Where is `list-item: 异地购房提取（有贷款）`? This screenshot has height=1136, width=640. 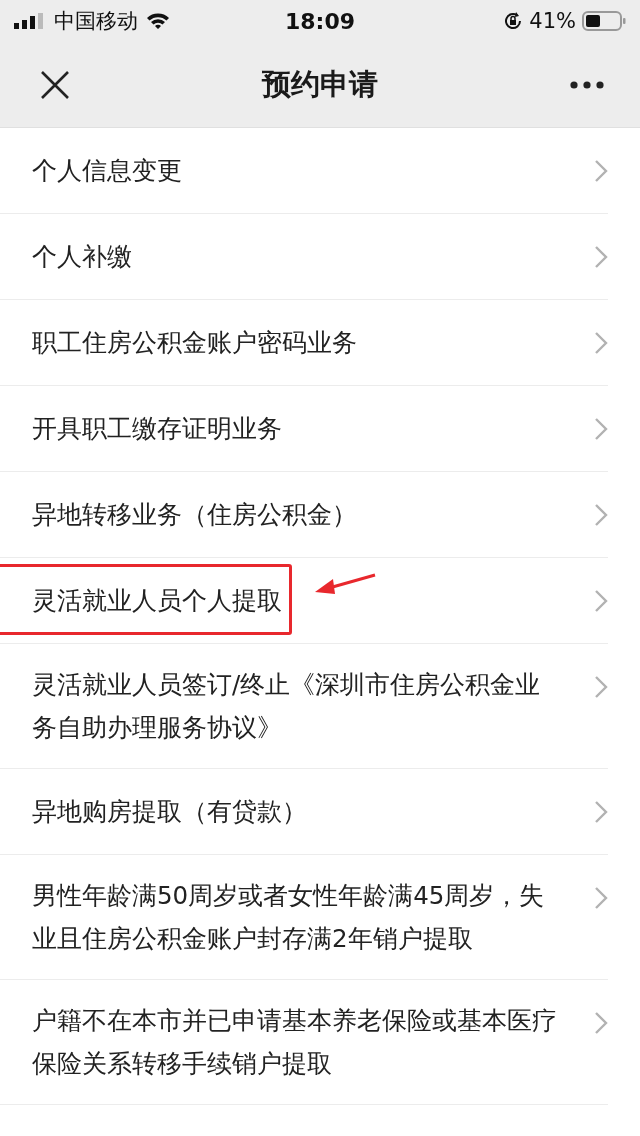
list-item: 异地购房提取（有贷款） is located at coordinates (304, 812).